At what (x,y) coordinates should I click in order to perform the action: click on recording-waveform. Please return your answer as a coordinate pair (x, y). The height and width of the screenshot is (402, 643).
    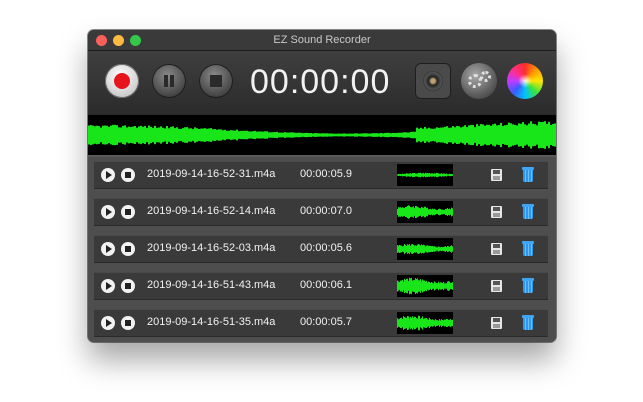
    Looking at the image, I should click on (425, 212).